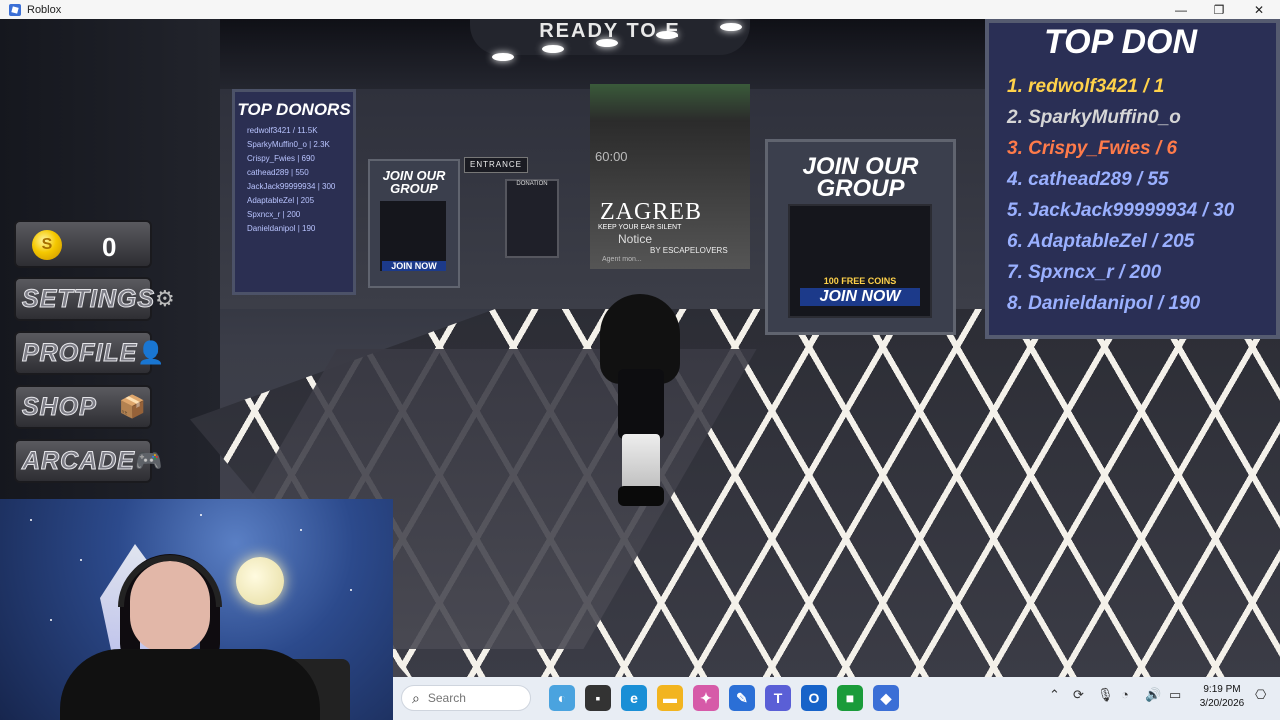 This screenshot has width=1280, height=720. I want to click on coin-counter: S 0, so click(83, 244).